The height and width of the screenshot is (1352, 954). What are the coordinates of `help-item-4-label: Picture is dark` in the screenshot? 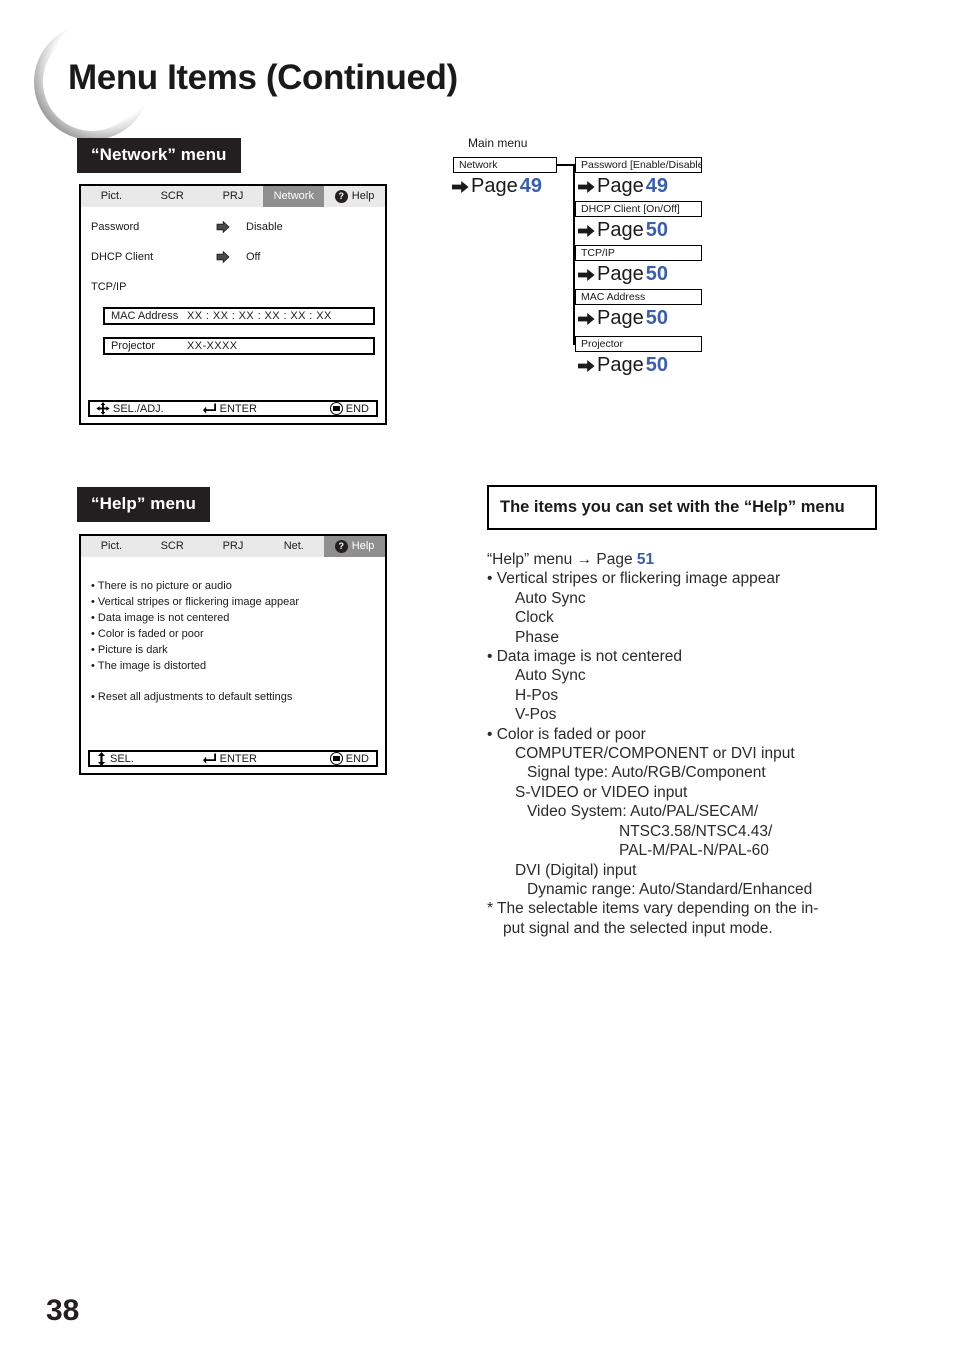 It's located at (132, 650).